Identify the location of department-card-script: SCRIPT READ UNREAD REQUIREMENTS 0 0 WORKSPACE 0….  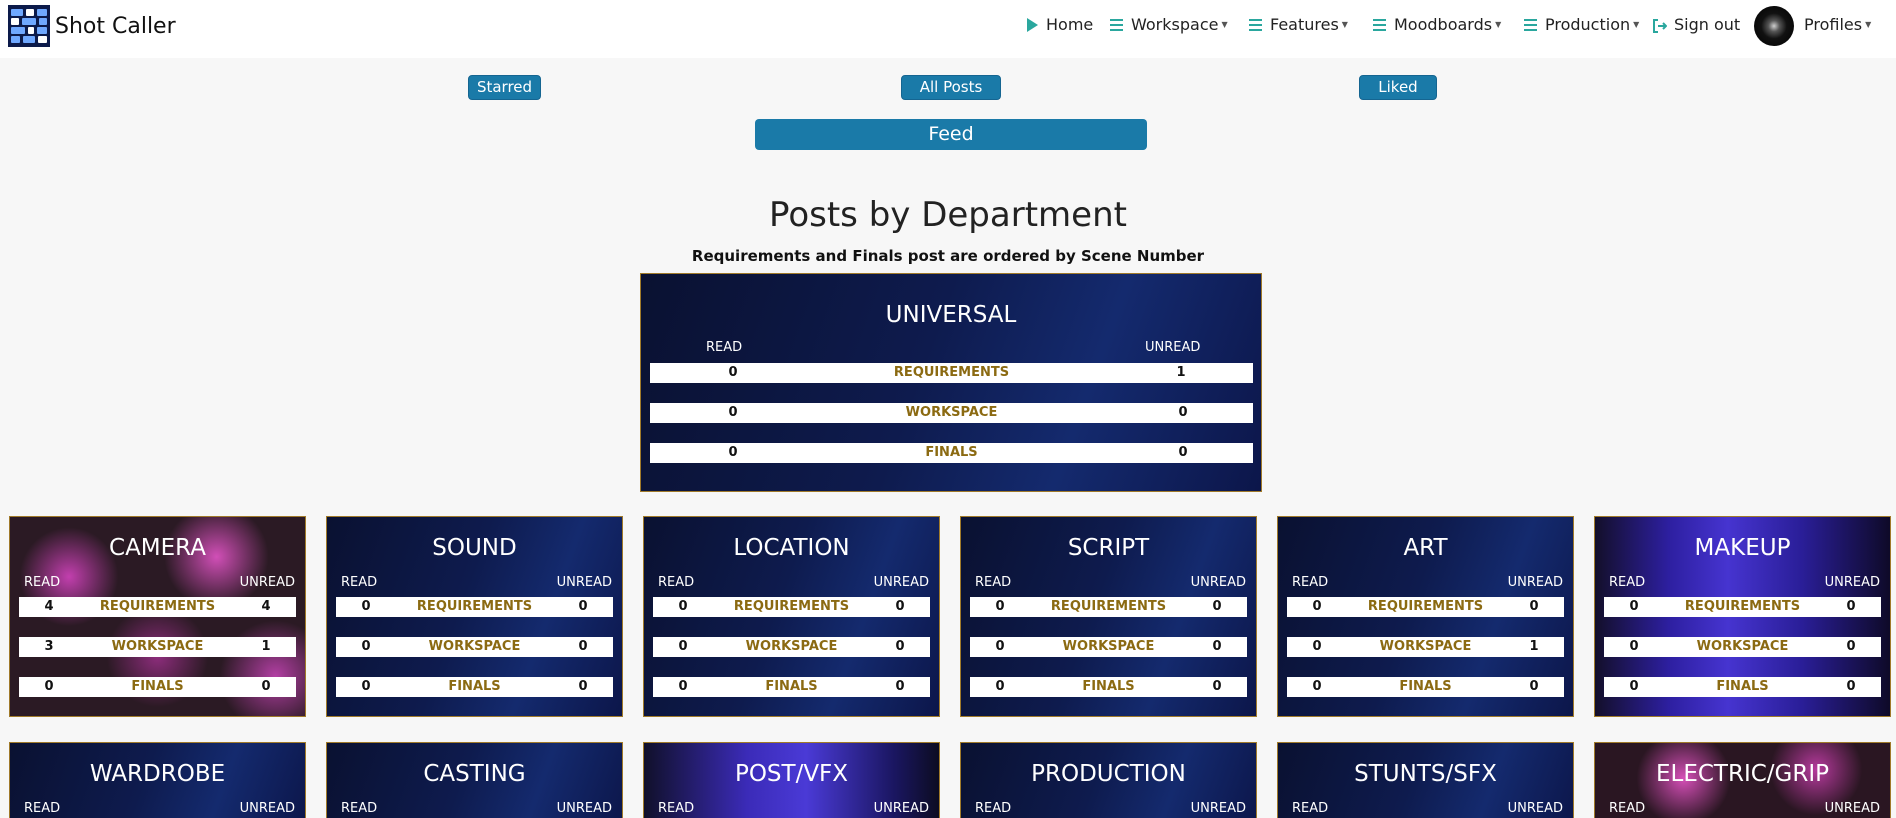
(1108, 616).